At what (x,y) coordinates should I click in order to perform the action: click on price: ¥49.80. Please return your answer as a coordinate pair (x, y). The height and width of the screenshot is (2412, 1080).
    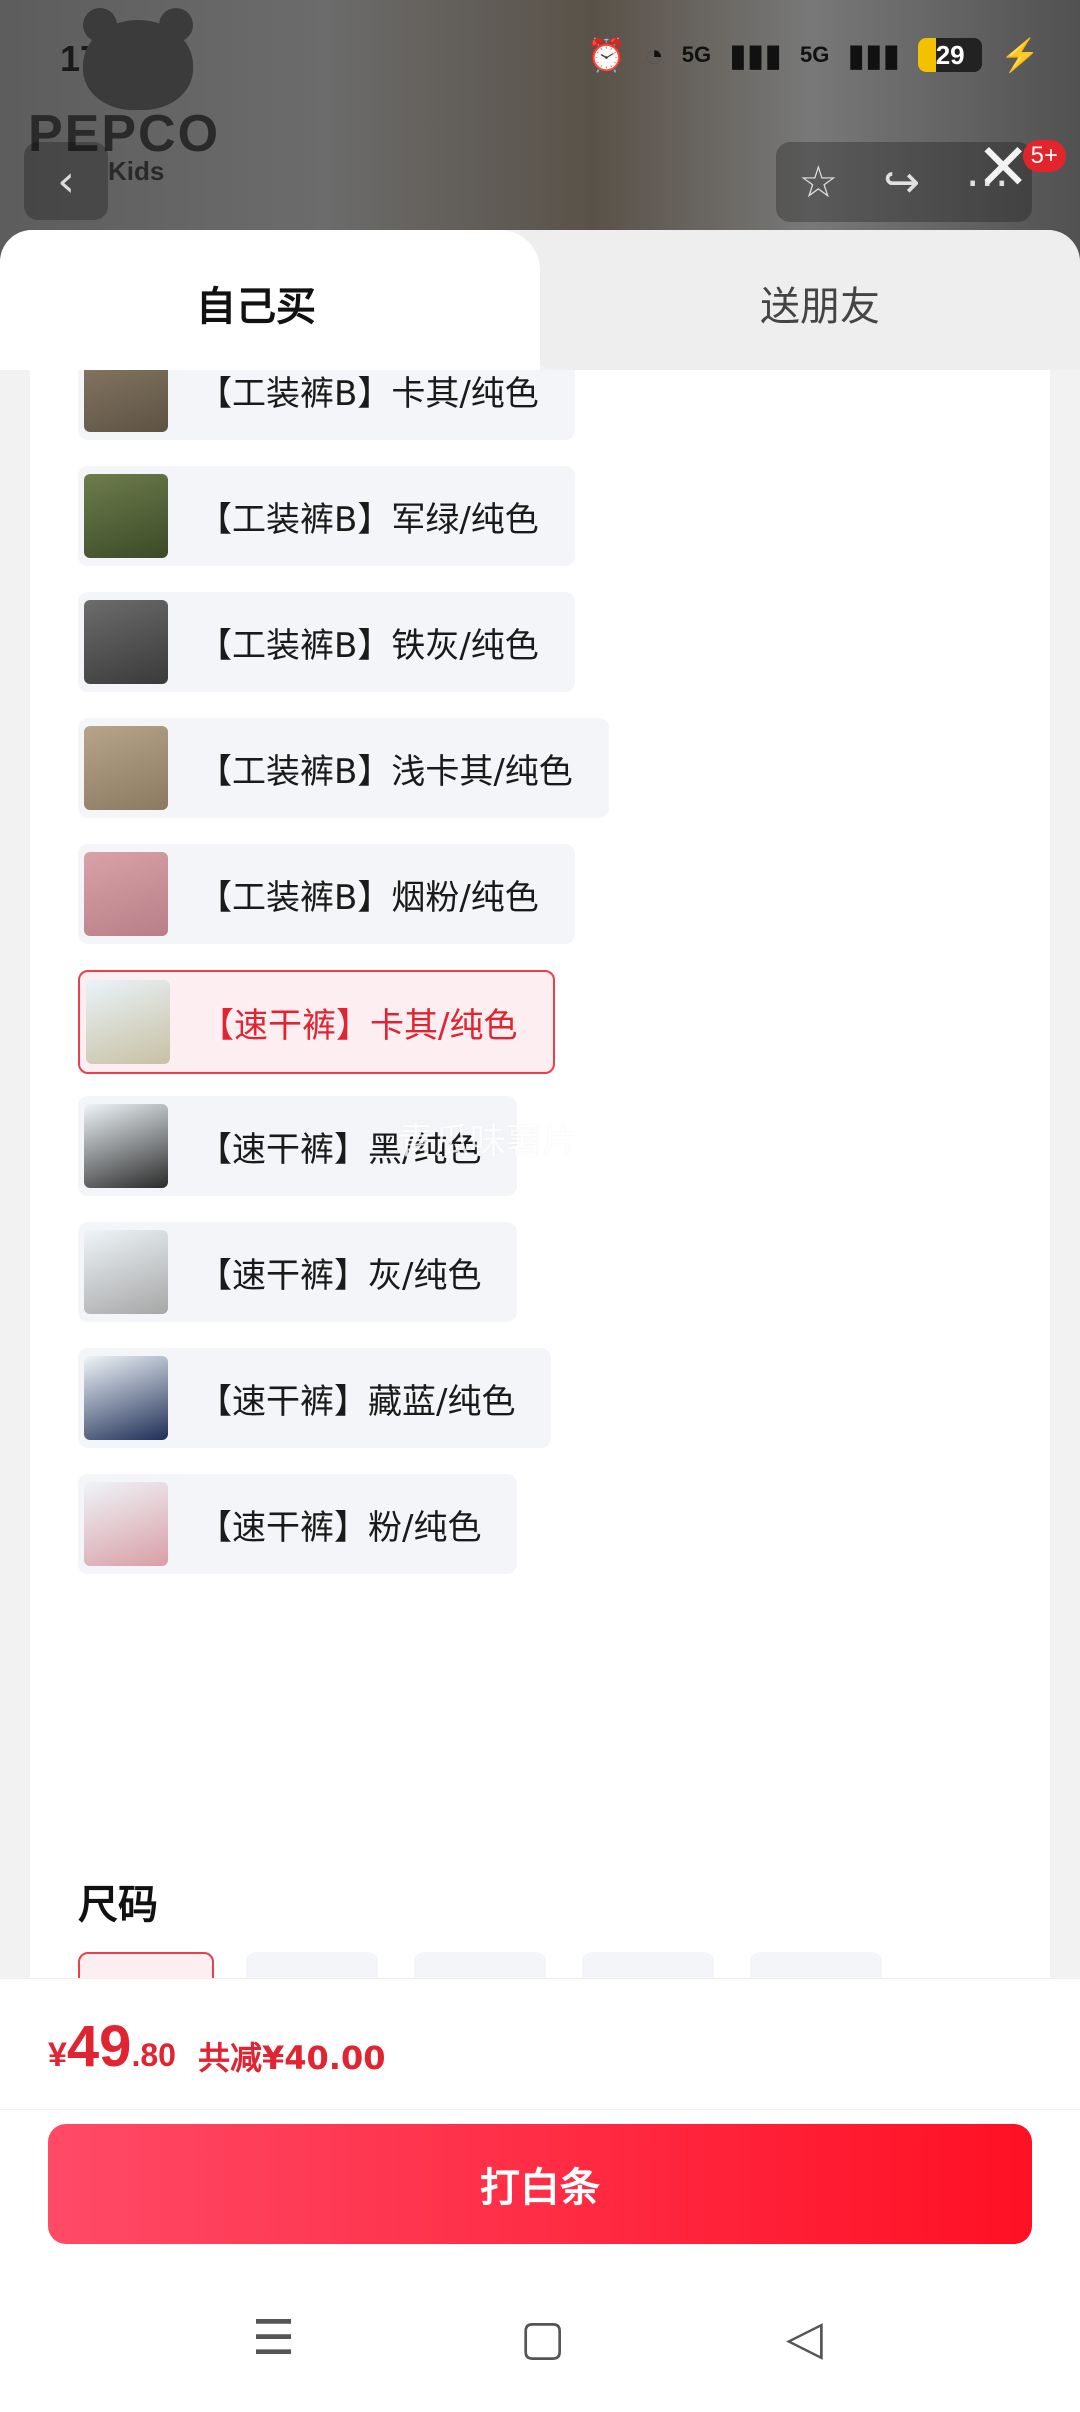
    Looking at the image, I should click on (112, 2046).